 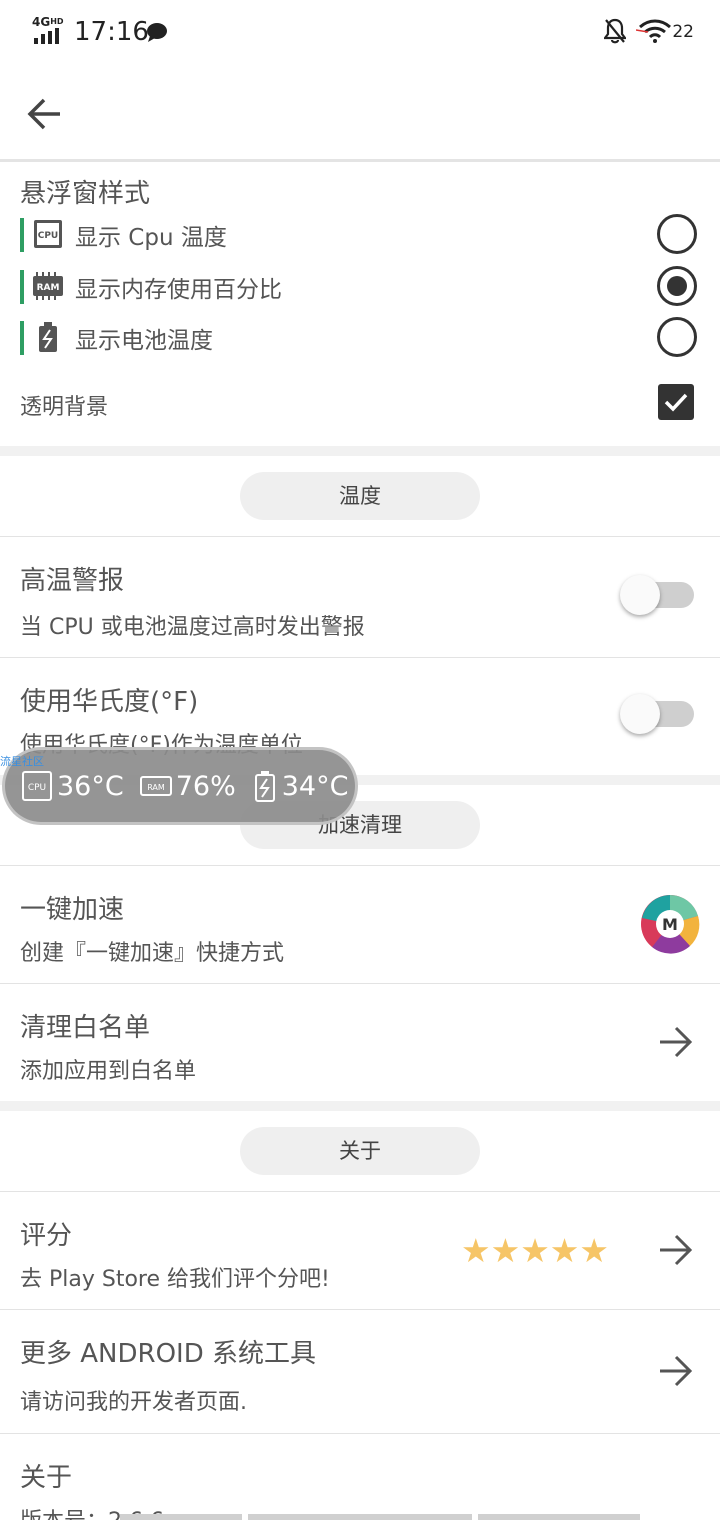 I want to click on check-icon, so click(x=676, y=402).